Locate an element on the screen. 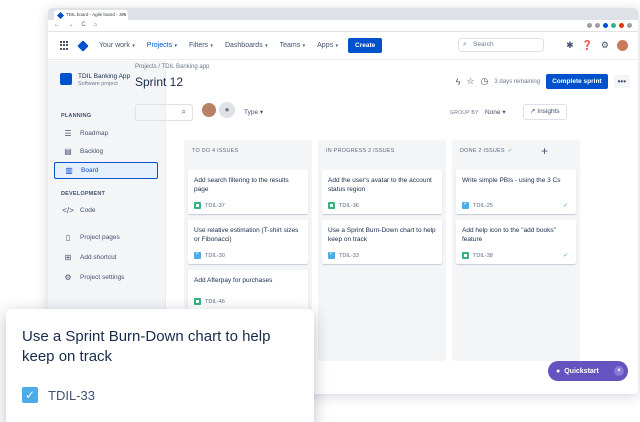 This screenshot has width=640, height=422. assignee-avatar is located at coordinates (209, 110).